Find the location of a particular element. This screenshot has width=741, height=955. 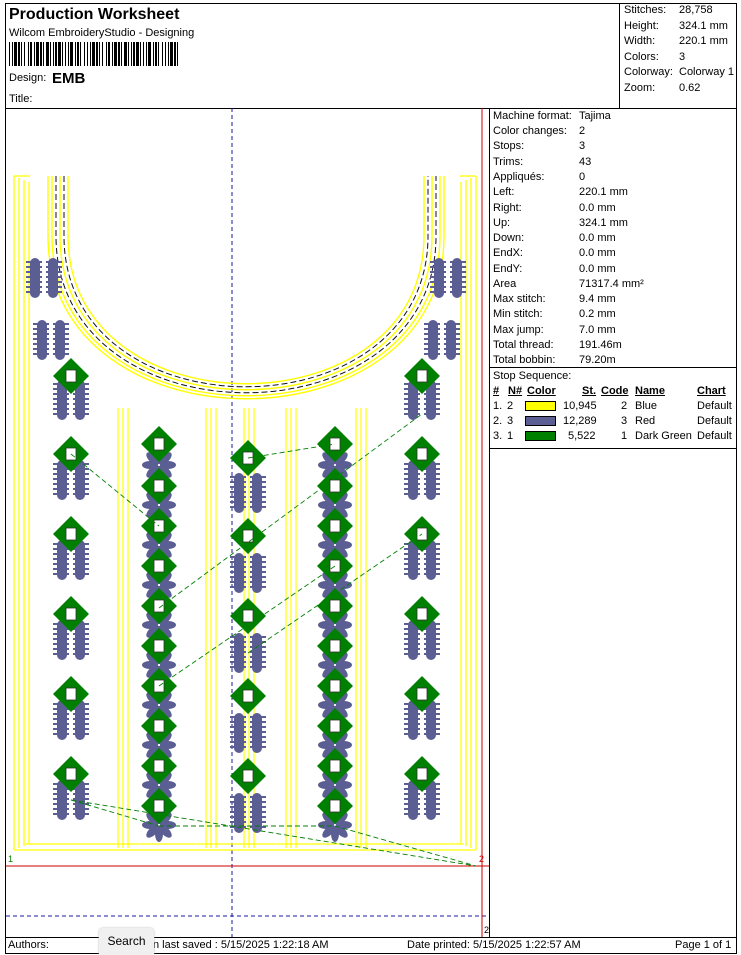

date-printed: Date printed: 5/15/2025 1:22:57 AM is located at coordinates (494, 945).